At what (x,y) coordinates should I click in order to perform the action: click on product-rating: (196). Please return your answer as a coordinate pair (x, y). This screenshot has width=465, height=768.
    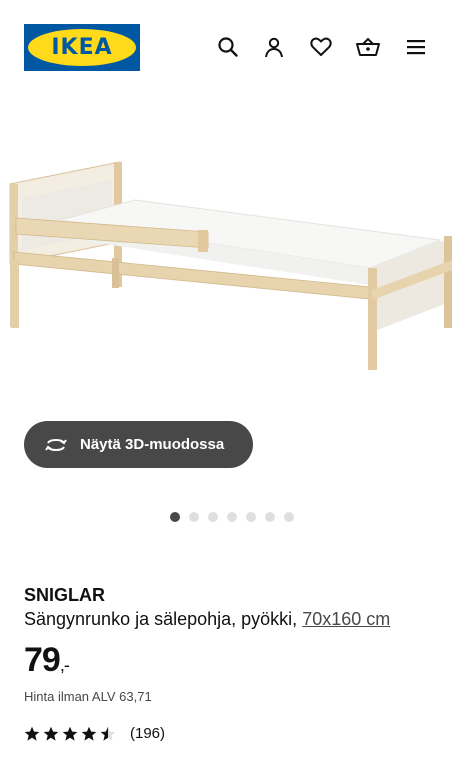
    Looking at the image, I should click on (94, 733).